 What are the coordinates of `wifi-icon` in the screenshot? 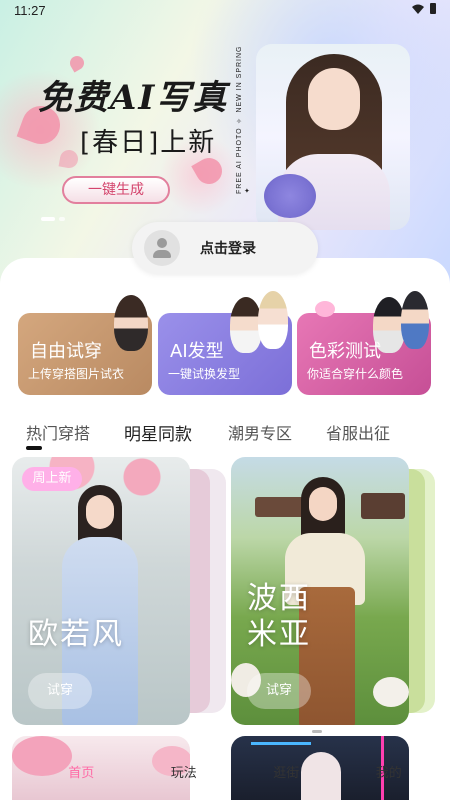 It's located at (418, 9).